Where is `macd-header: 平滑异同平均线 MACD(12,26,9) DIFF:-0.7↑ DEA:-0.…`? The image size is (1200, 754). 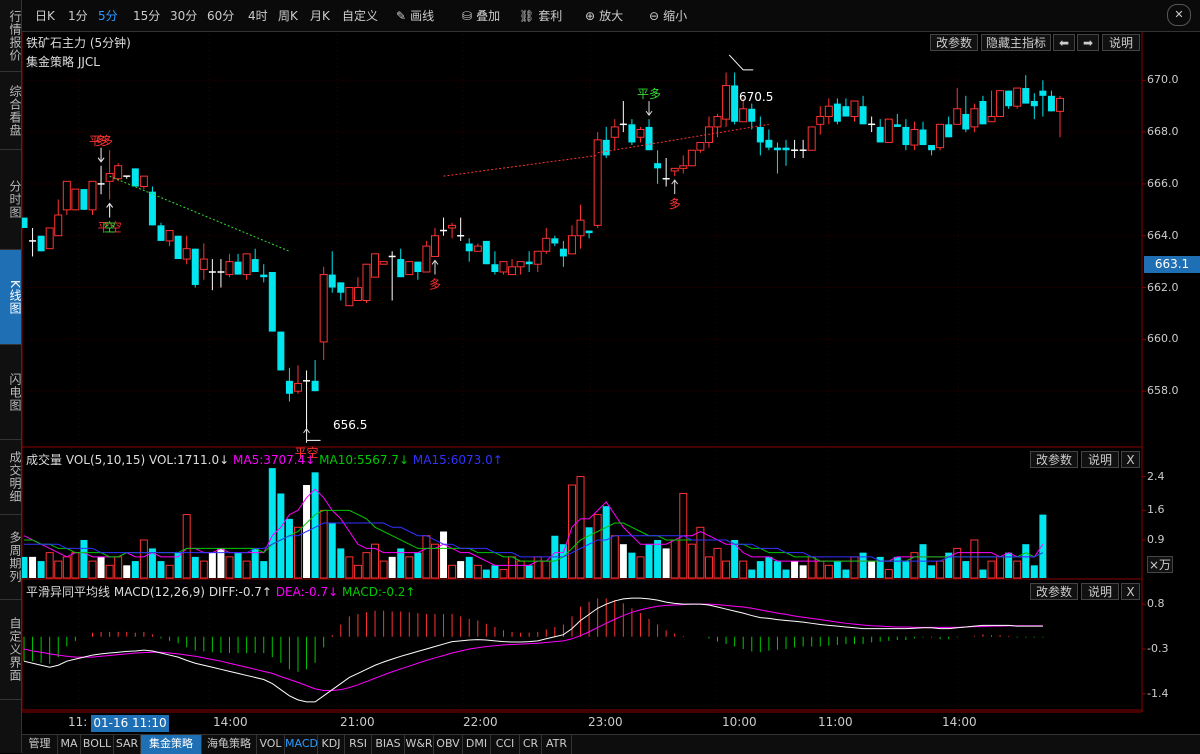
macd-header: 平滑异同平均线 MACD(12,26,9) DIFF:-0.7↑ DEA:-0.… is located at coordinates (220, 591).